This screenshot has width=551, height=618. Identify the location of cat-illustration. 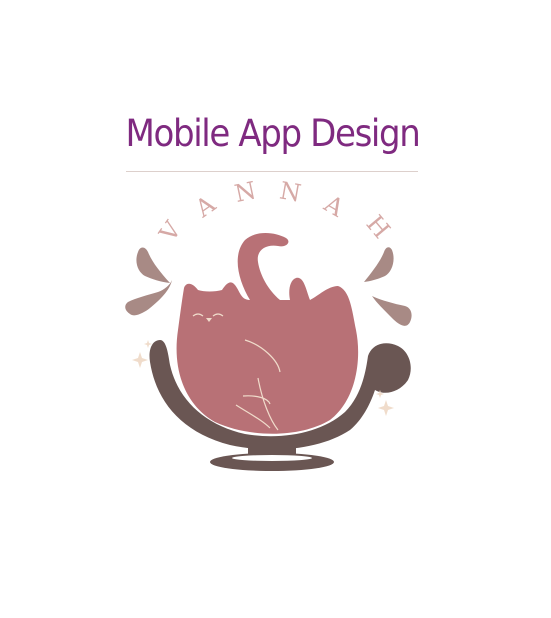
(267, 333).